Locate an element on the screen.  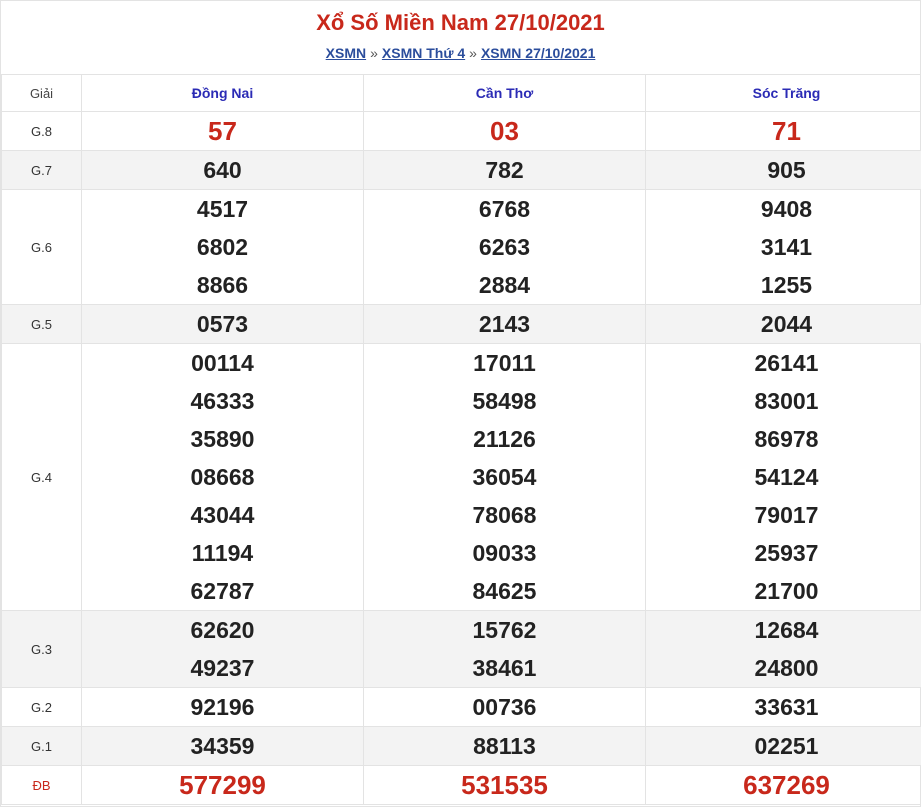
breadcrumb-link-xsmn-date: XSMN 27/10/2021 is located at coordinates (538, 53).